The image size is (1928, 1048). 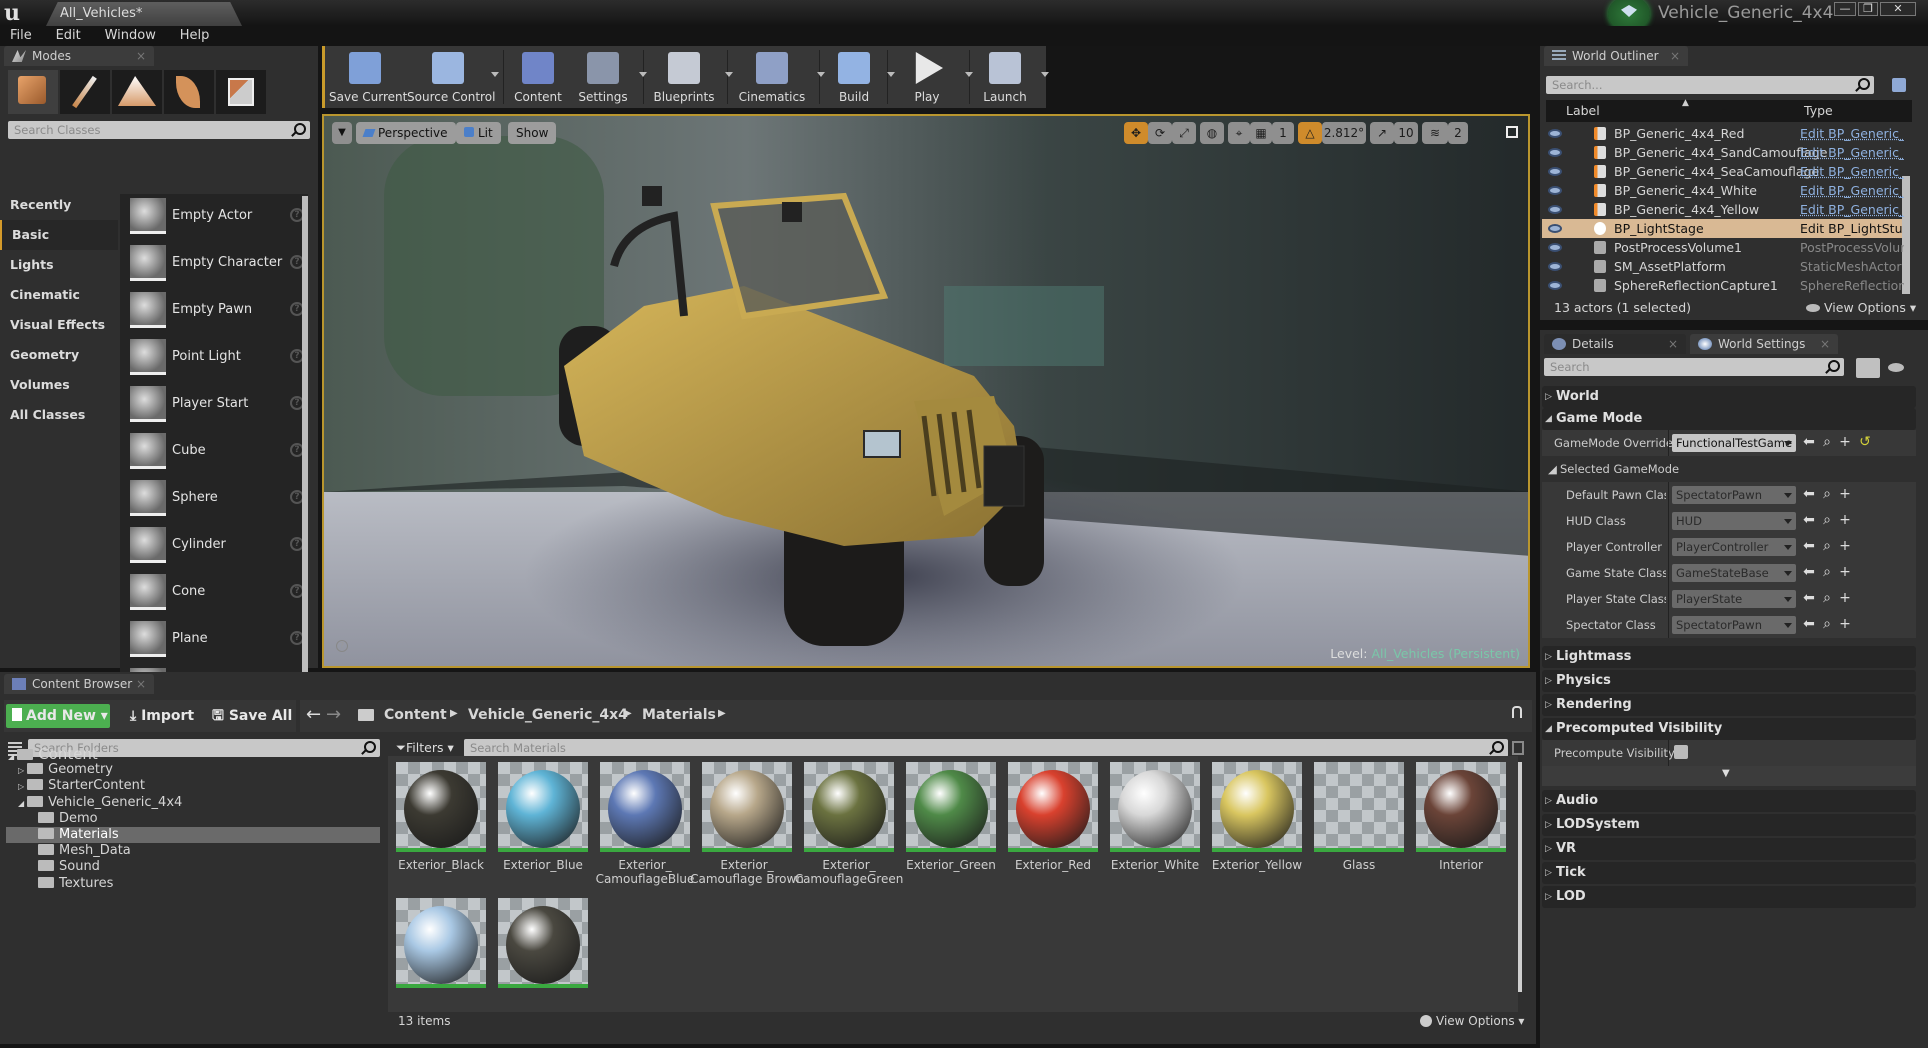 What do you see at coordinates (241, 92) in the screenshot?
I see `geometry-mode-button` at bounding box center [241, 92].